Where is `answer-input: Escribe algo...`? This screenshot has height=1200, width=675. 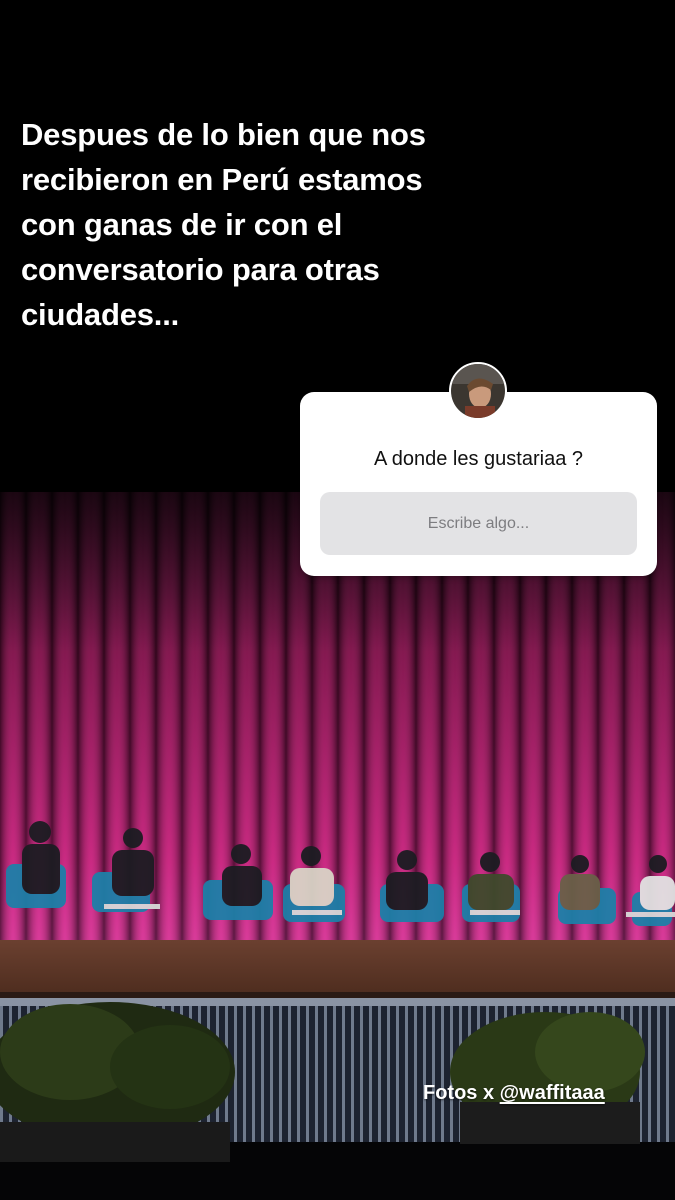 answer-input: Escribe algo... is located at coordinates (478, 523).